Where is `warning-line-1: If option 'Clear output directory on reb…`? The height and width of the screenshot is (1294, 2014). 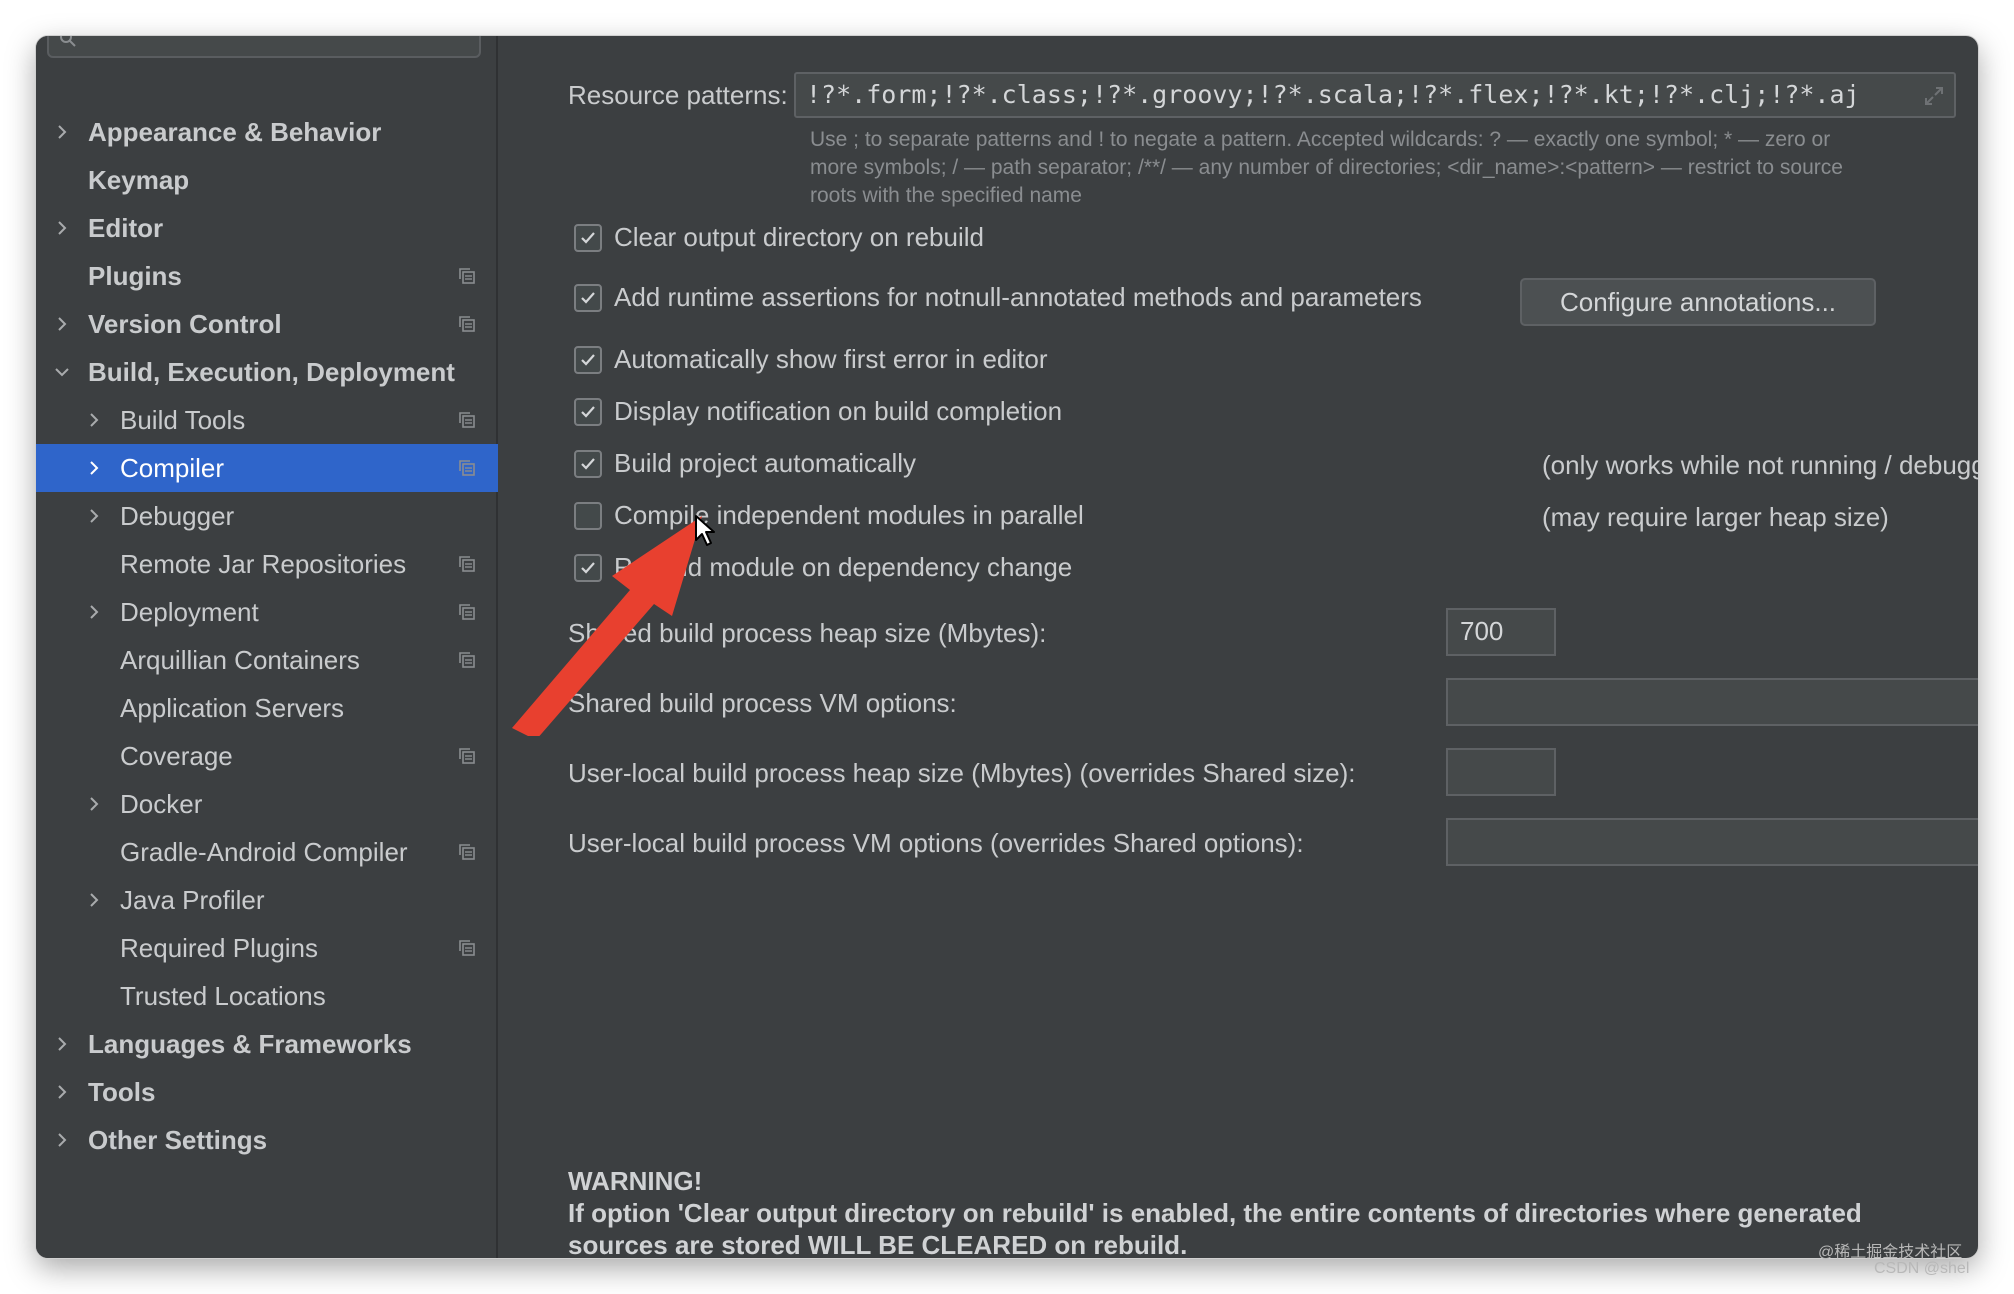 warning-line-1: If option 'Clear output directory on reb… is located at coordinates (1215, 1213).